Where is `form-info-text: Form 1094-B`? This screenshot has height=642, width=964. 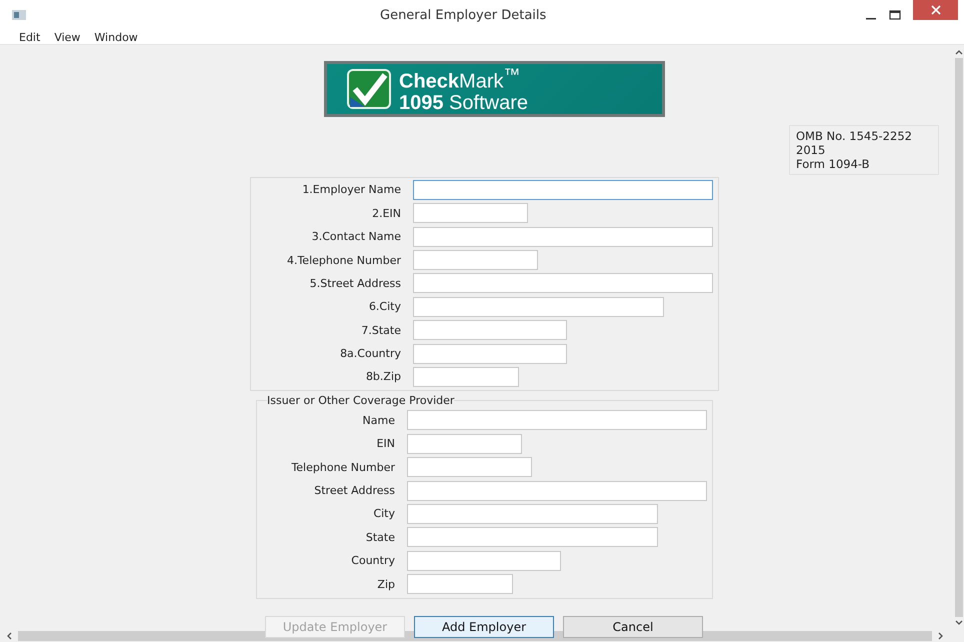
form-info-text: Form 1094-B is located at coordinates (833, 164).